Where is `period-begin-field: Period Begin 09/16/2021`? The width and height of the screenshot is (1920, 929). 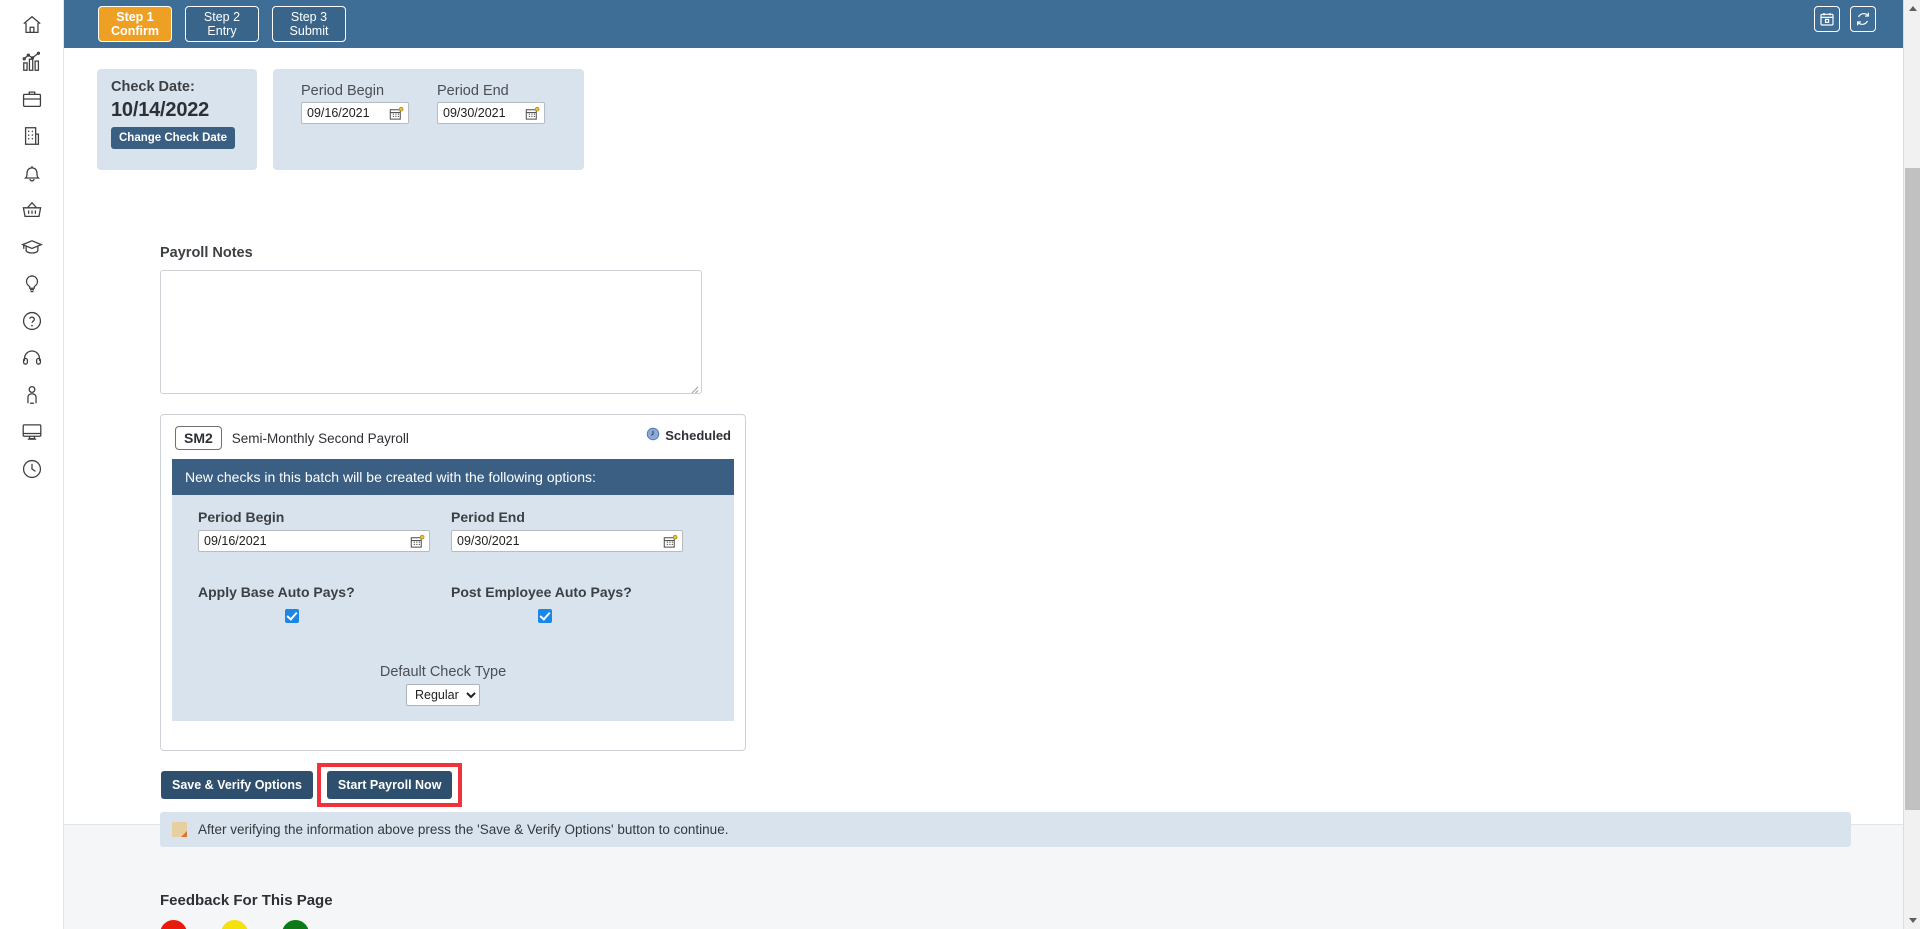
period-begin-field: Period Begin 09/16/2021 is located at coordinates (355, 103).